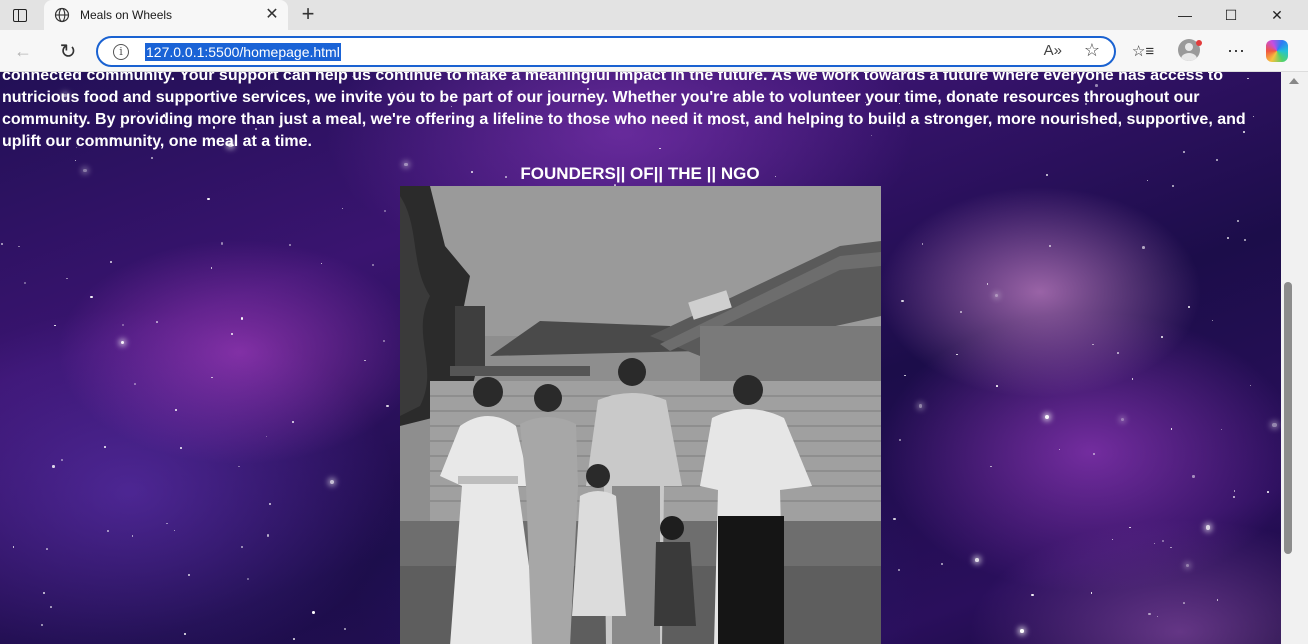 This screenshot has width=1308, height=644. Describe the element at coordinates (1277, 51) in the screenshot. I see `copilot-icon` at that location.